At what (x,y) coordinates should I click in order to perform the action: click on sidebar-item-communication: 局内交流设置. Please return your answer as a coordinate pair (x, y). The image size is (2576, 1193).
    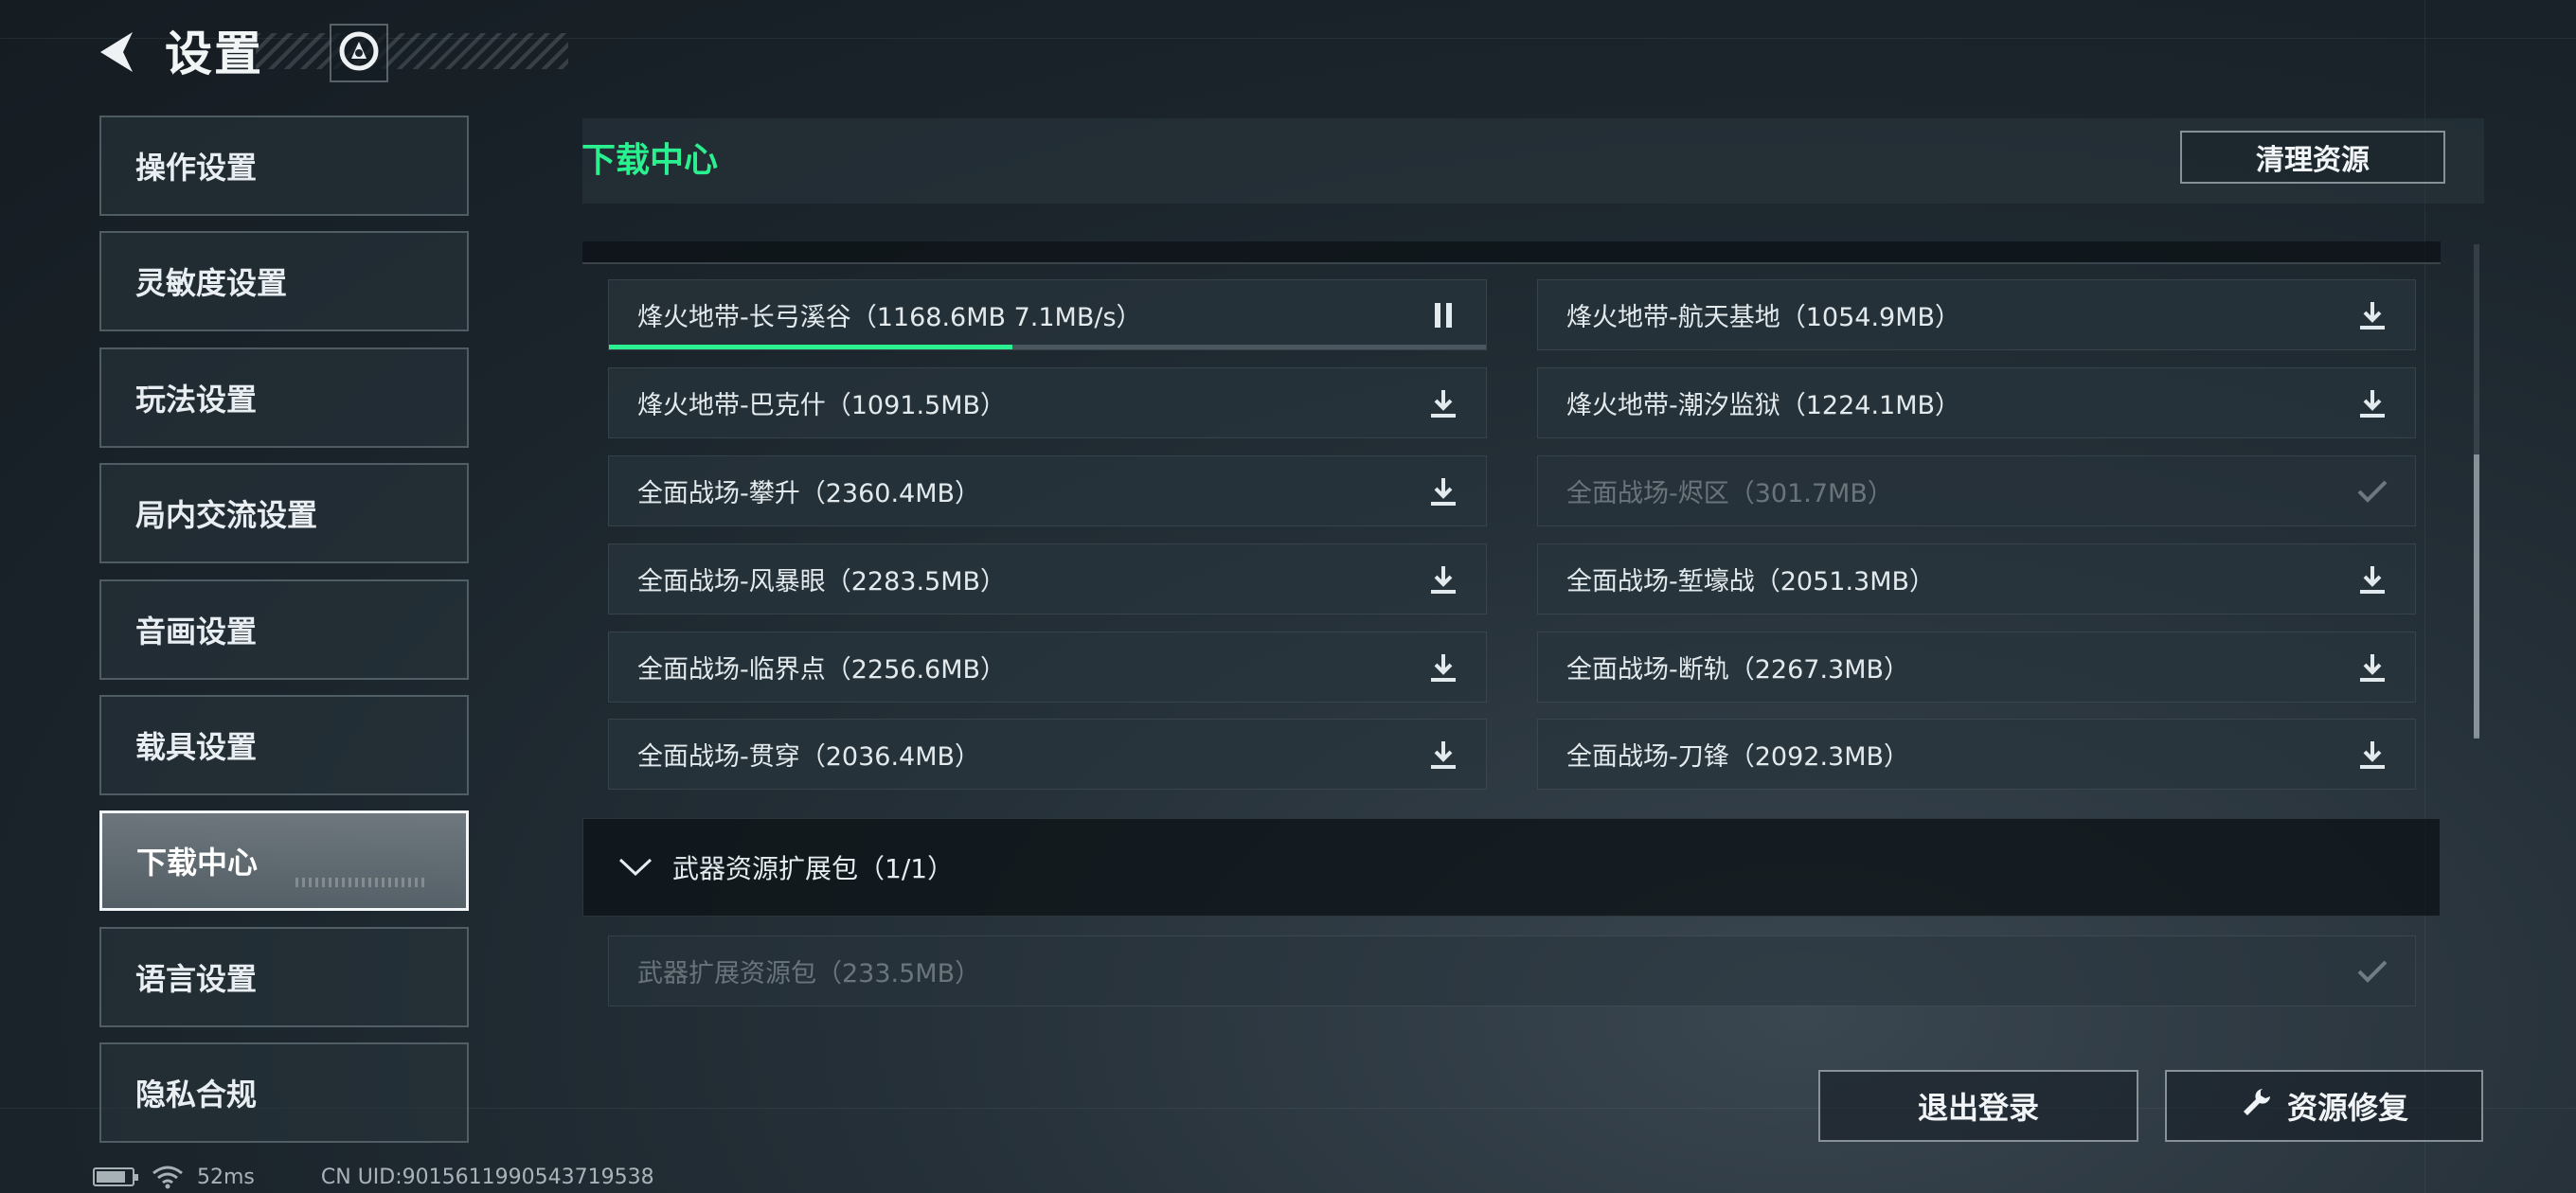
    Looking at the image, I should click on (284, 513).